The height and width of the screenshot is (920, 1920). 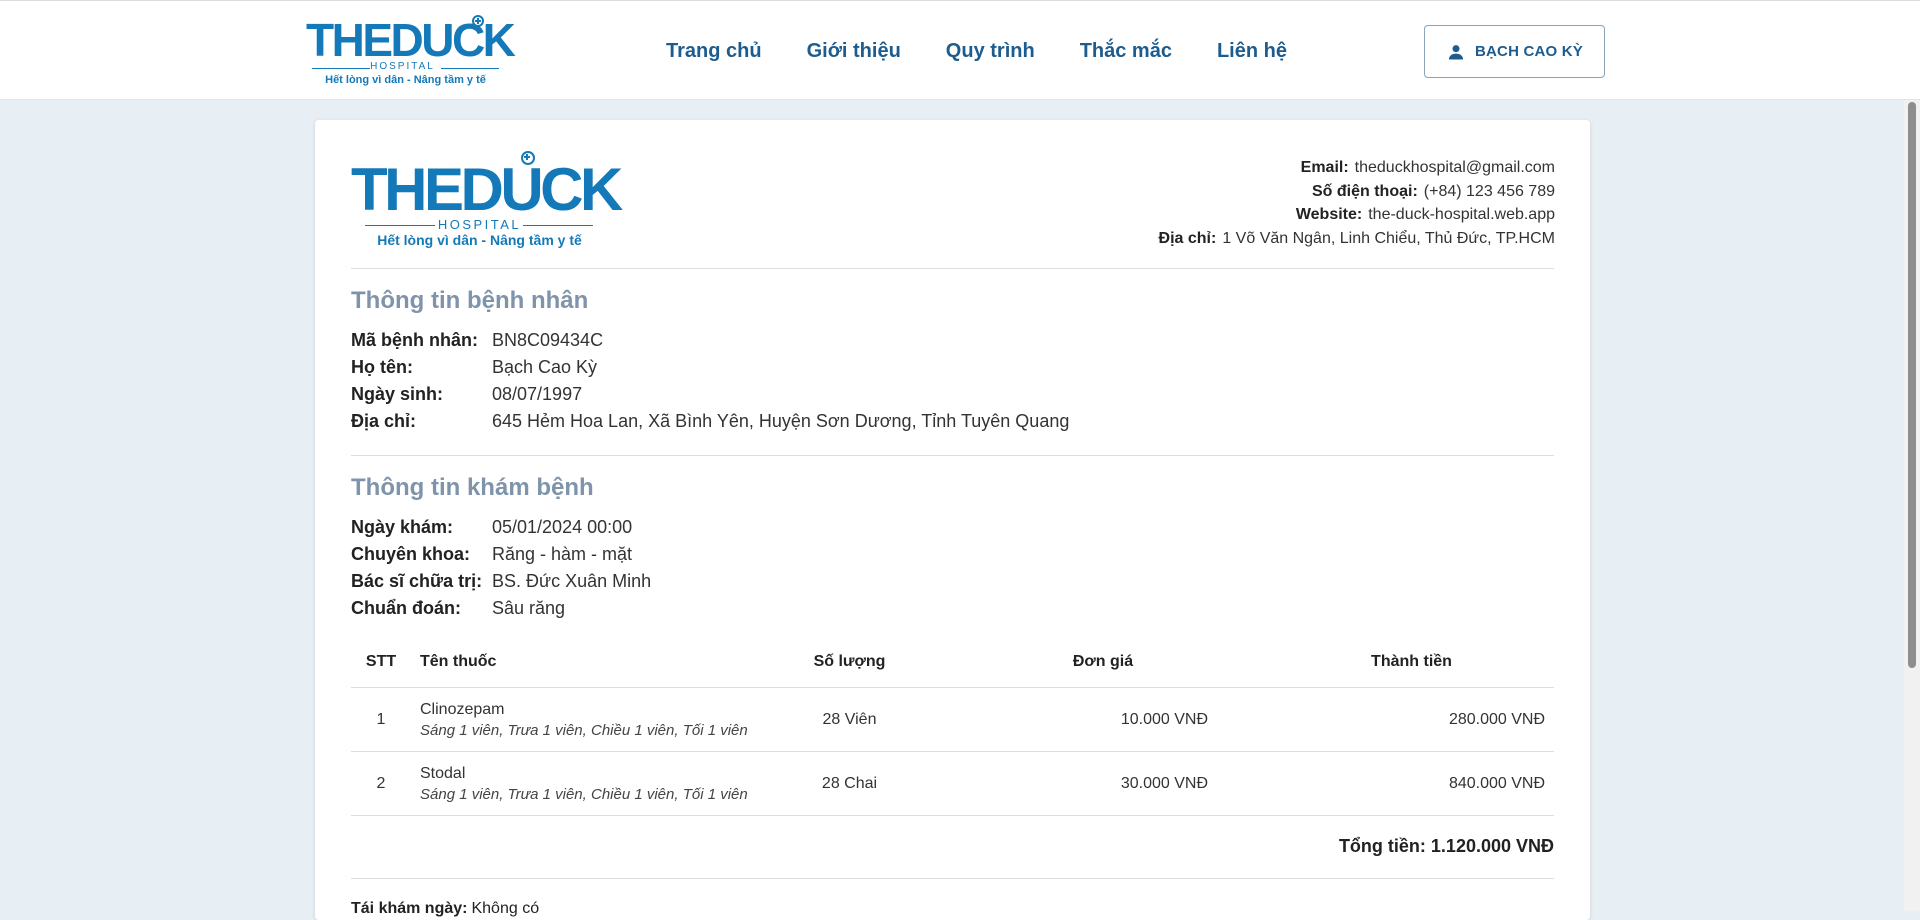 What do you see at coordinates (505, 908) in the screenshot?
I see `follow-up-value: Không có` at bounding box center [505, 908].